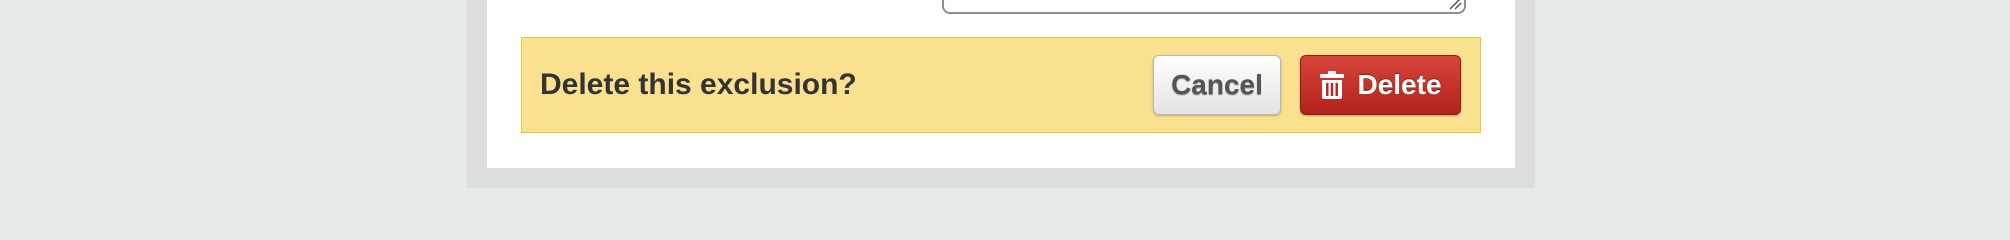 Image resolution: width=2010 pixels, height=240 pixels. What do you see at coordinates (1399, 84) in the screenshot?
I see `delete-button-label: Delete` at bounding box center [1399, 84].